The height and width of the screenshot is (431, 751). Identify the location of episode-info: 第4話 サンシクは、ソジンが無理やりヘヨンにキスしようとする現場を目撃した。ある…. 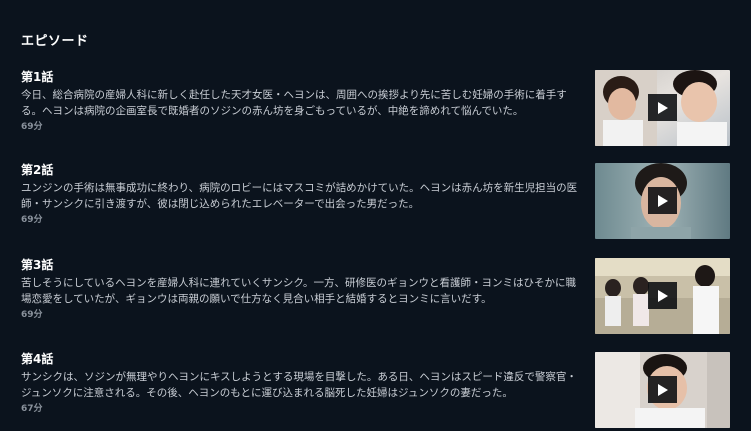
(302, 383).